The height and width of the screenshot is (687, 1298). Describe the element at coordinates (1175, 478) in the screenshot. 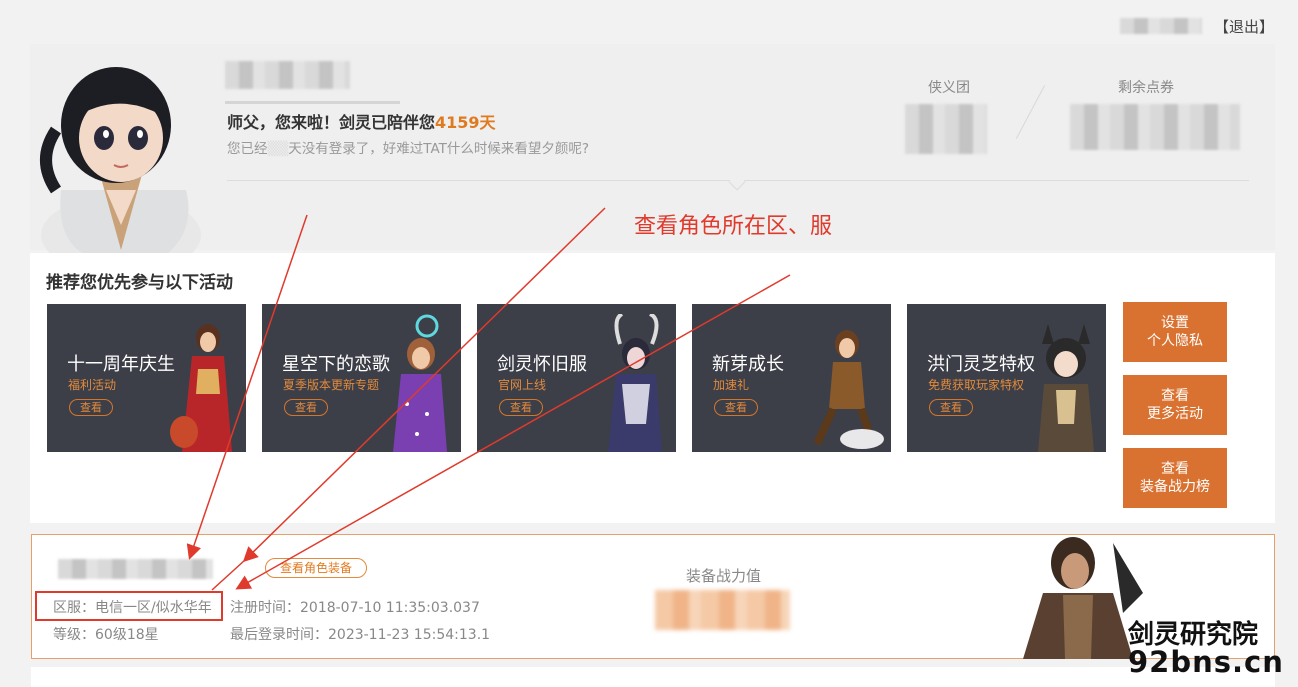

I see `power-ranking-button: 查看 装备战力榜` at that location.